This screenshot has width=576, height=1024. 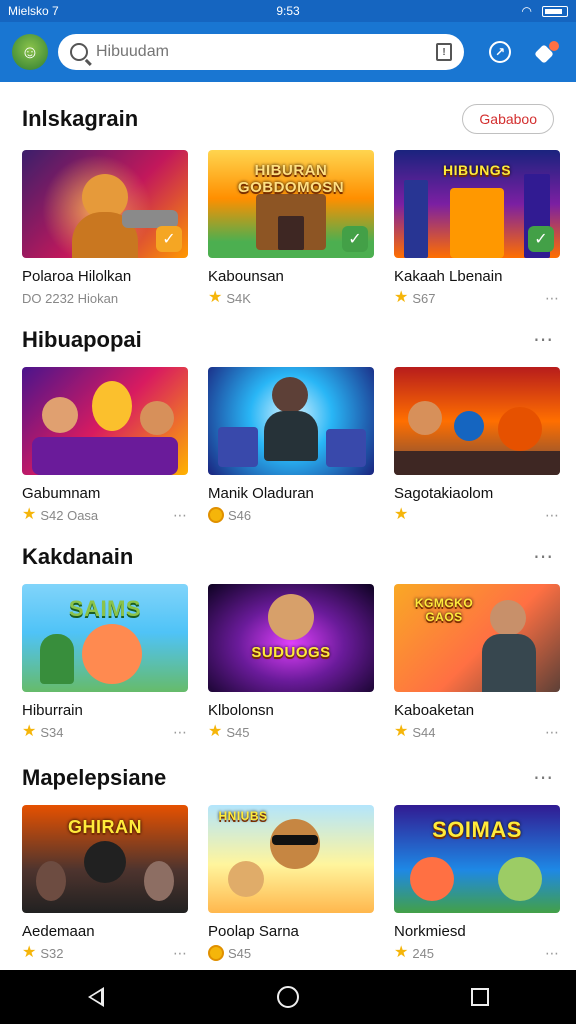 I want to click on game-meta: S67, so click(x=424, y=298).